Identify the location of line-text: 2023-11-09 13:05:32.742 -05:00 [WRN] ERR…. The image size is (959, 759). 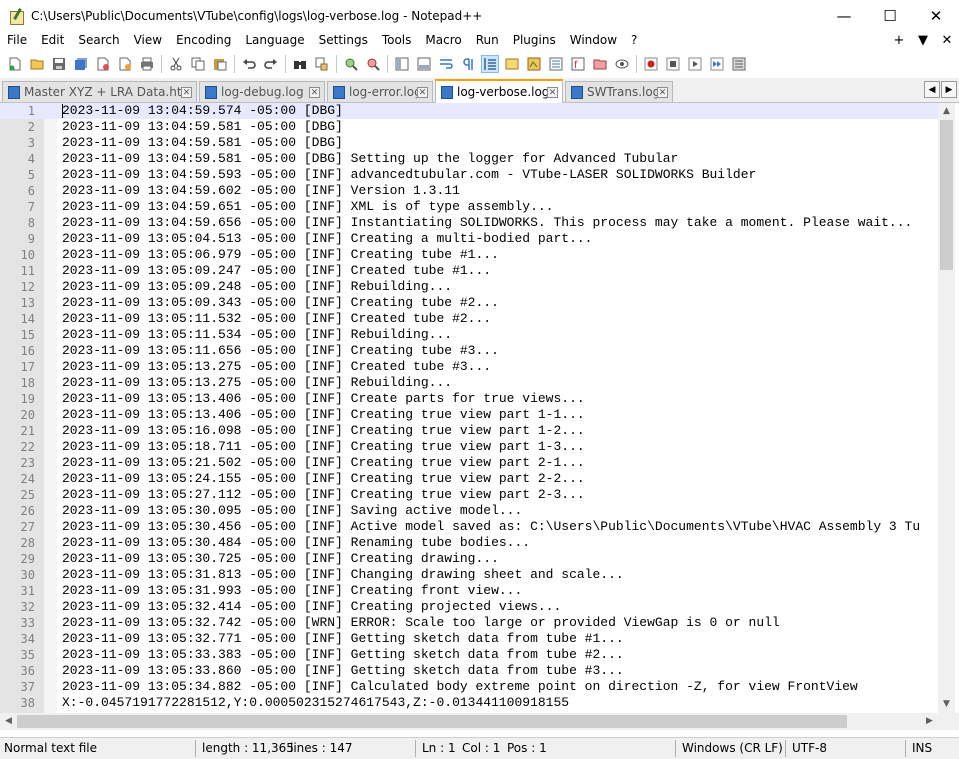
(421, 623).